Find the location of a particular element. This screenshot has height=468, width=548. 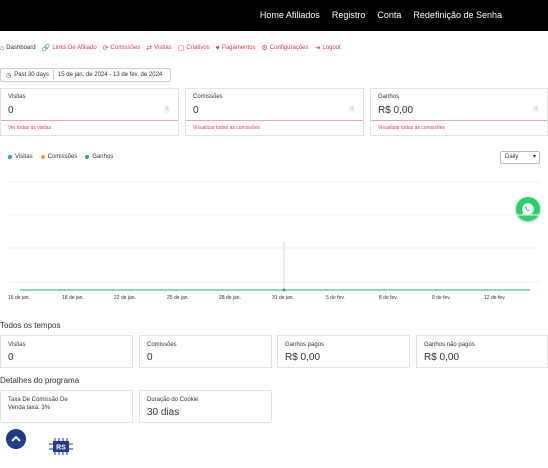

x-tick-label: 22 de jan. is located at coordinates (125, 298).